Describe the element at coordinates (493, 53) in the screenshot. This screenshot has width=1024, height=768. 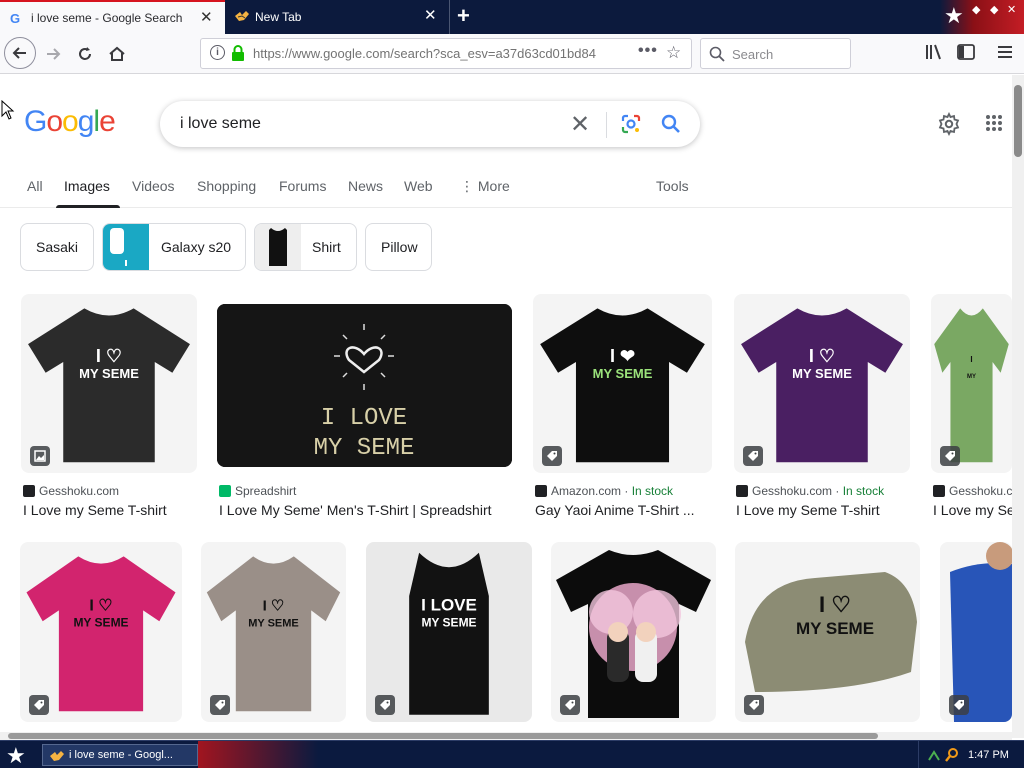
I see `url-path: /search?sca_esv=a37d63cd01bd84` at that location.